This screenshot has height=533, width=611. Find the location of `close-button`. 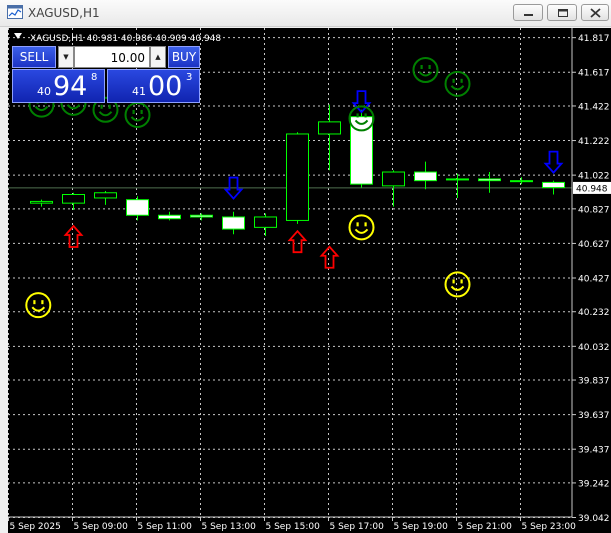

close-button is located at coordinates (595, 12).